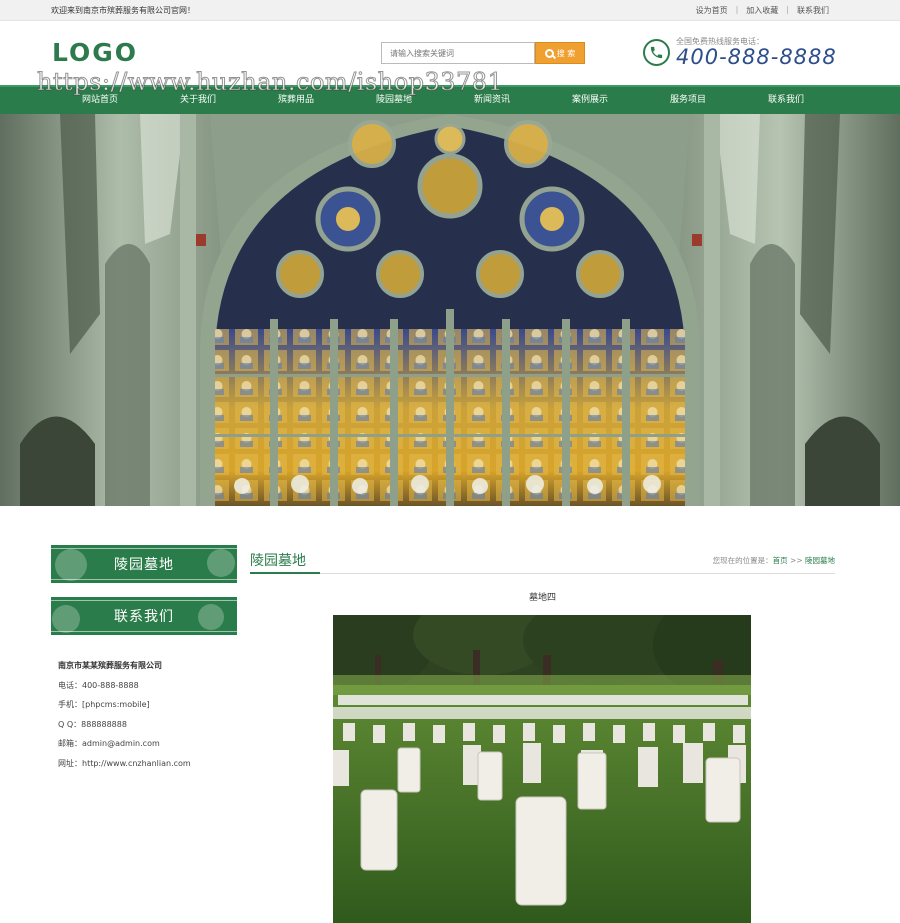 This screenshot has height=923, width=900. I want to click on sidebar-contact-header: 联系我们, so click(144, 616).